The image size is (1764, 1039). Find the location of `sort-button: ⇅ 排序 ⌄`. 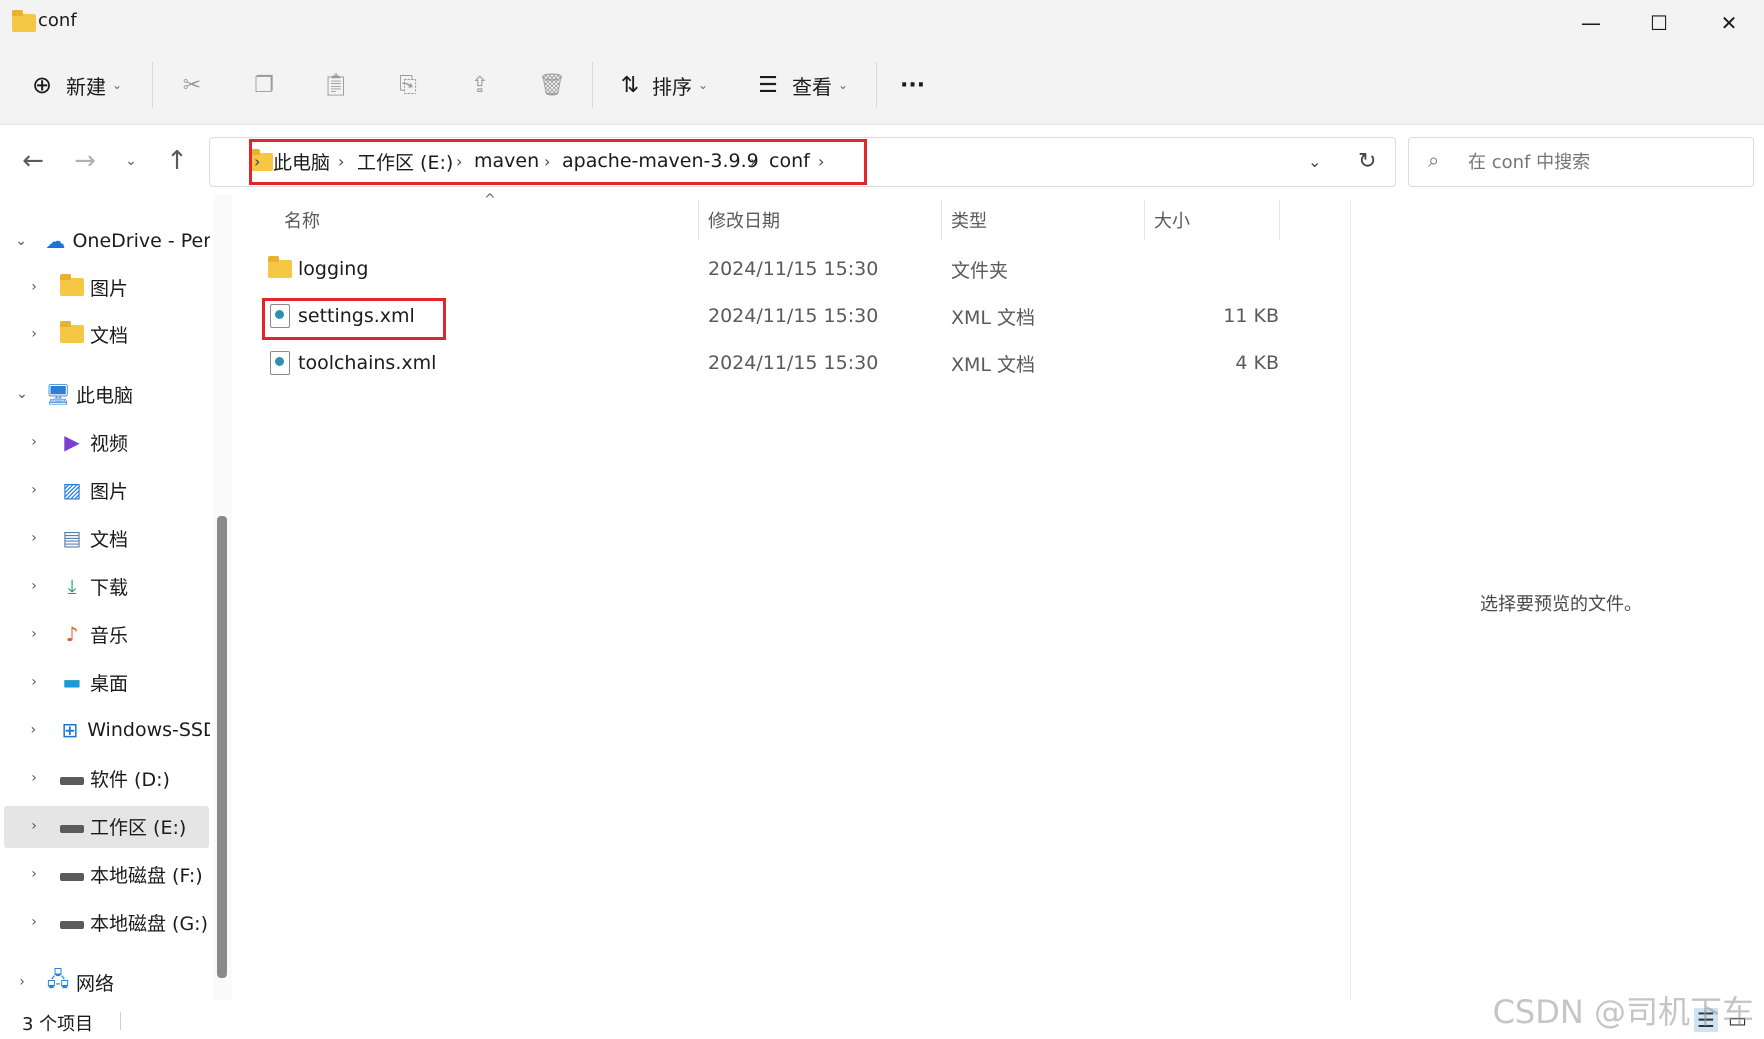

sort-button: ⇅ 排序 ⌄ is located at coordinates (662, 85).